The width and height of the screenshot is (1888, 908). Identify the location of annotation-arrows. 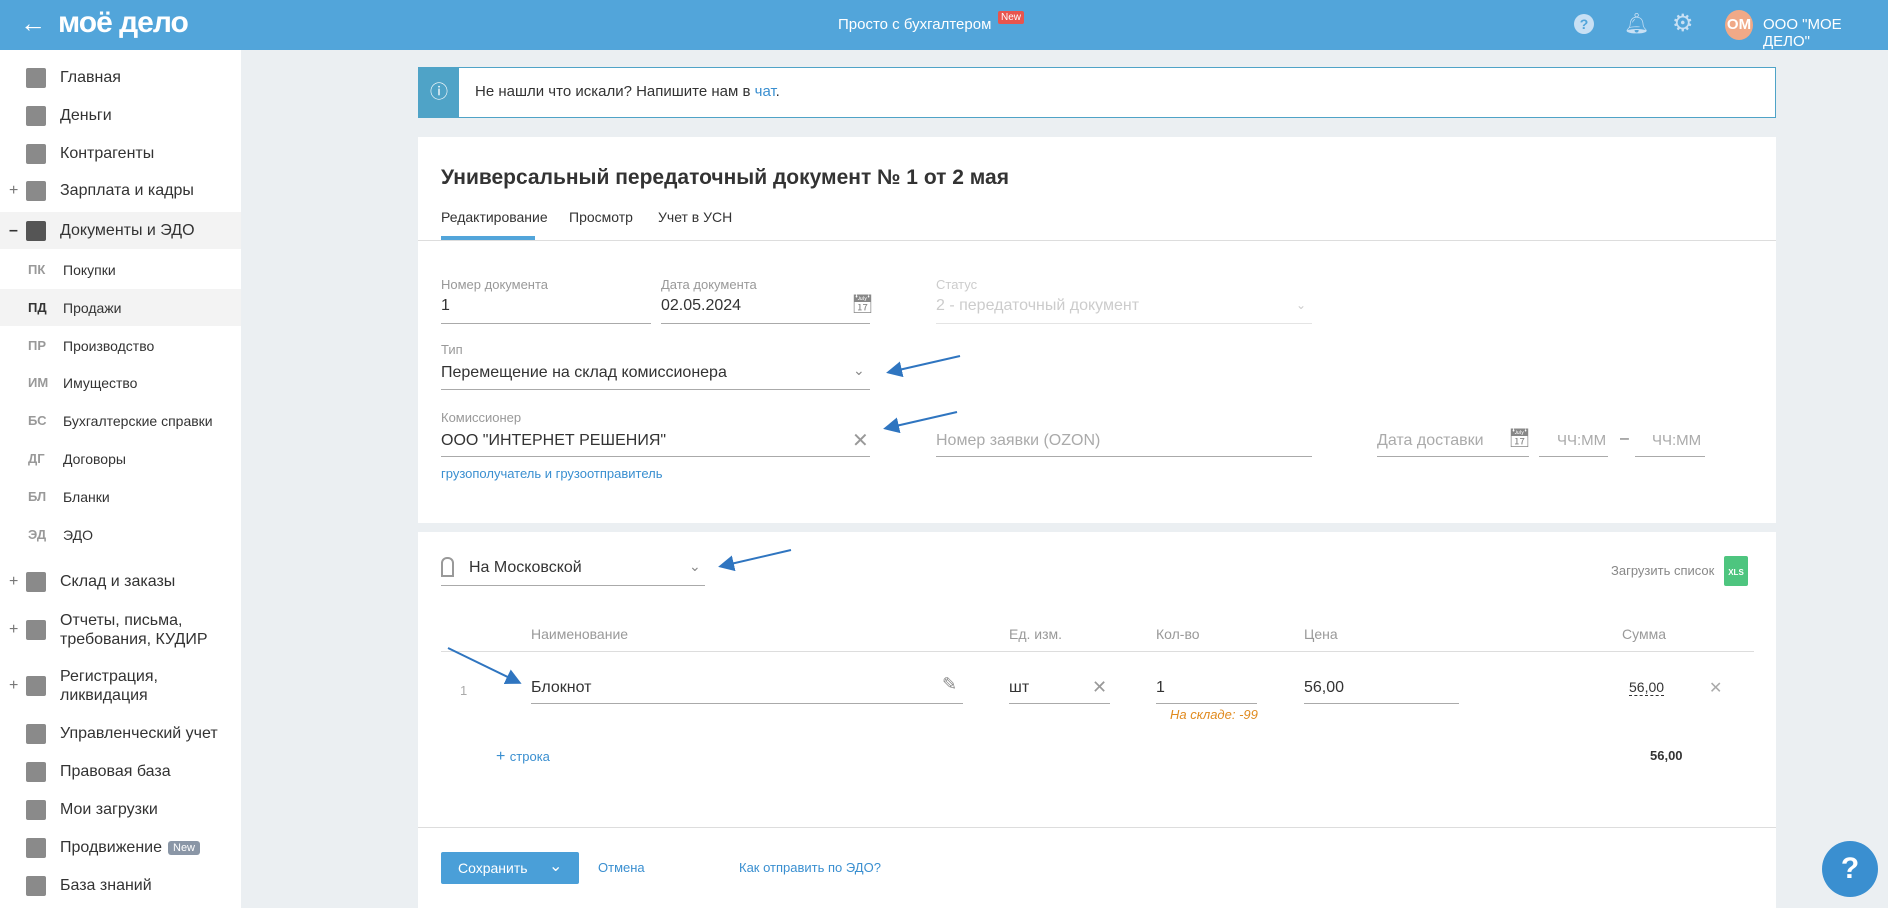
(704, 519).